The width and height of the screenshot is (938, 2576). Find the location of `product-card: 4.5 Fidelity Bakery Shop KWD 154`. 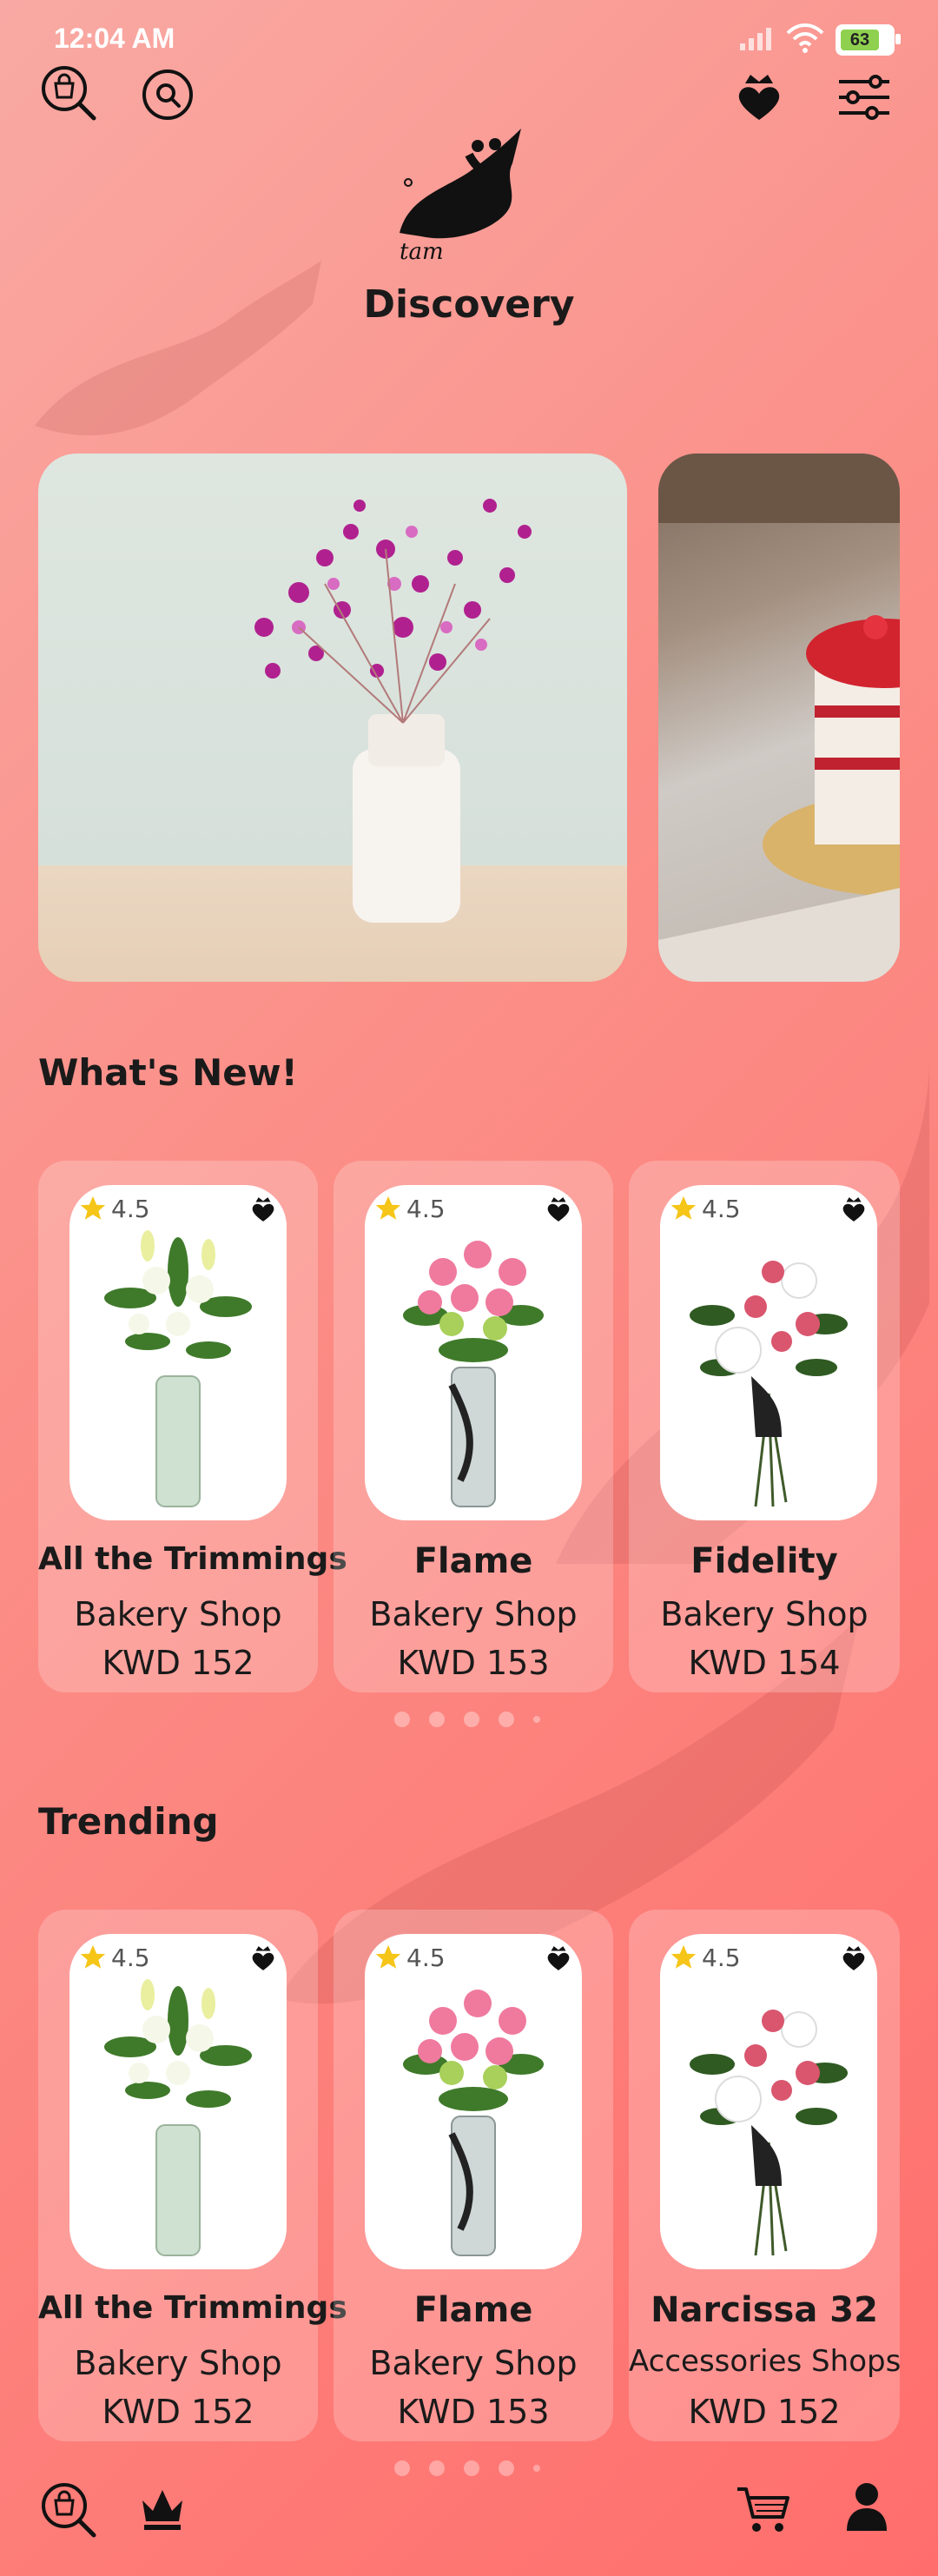

product-card: 4.5 Fidelity Bakery Shop KWD 154 is located at coordinates (764, 1426).